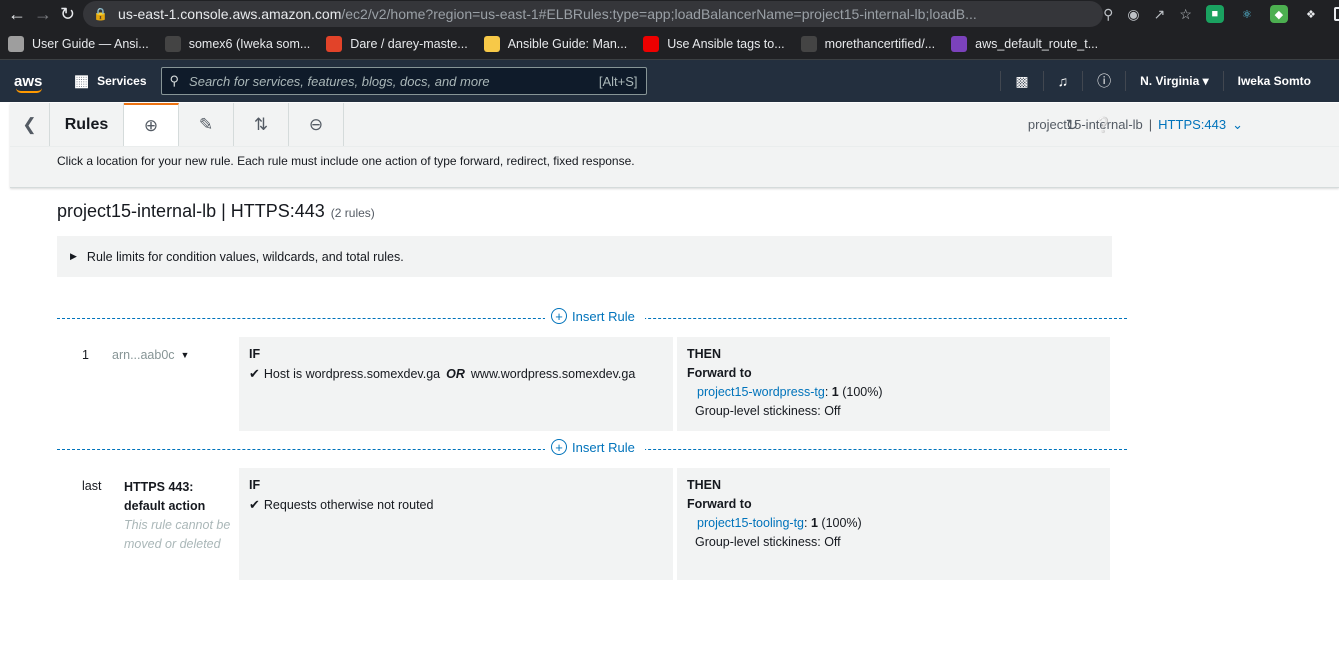 This screenshot has width=1339, height=653. What do you see at coordinates (1247, 14) in the screenshot?
I see `react-icon: ⚛` at bounding box center [1247, 14].